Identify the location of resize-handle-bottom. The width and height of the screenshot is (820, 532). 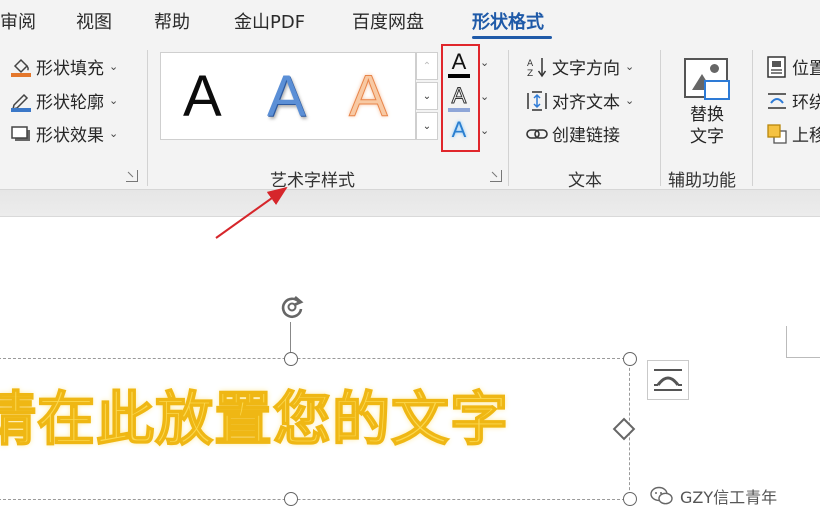
(291, 499).